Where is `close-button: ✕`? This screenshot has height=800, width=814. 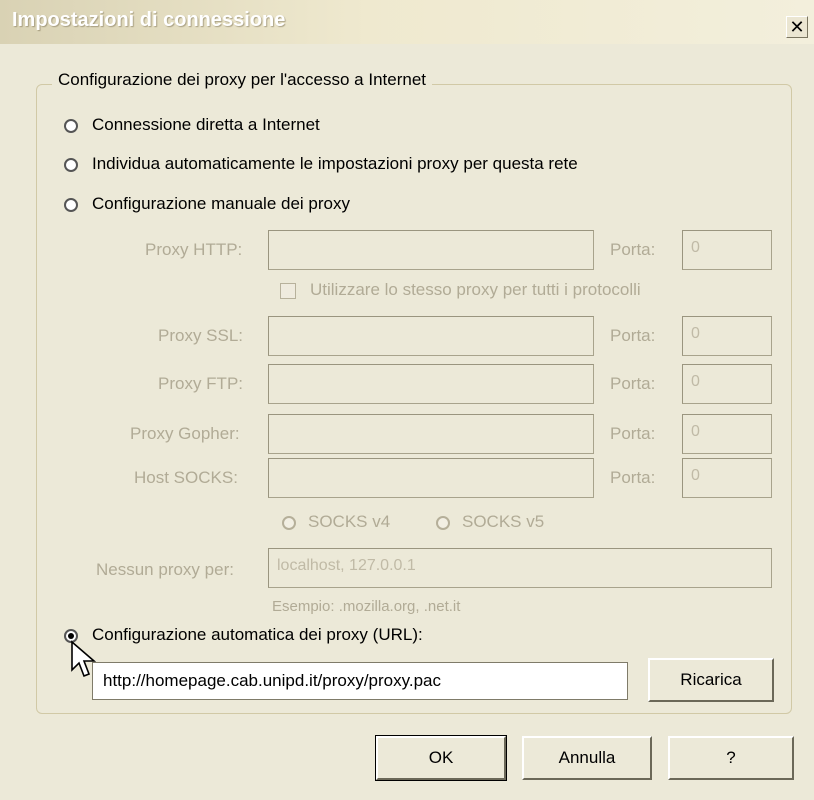
close-button: ✕ is located at coordinates (797, 27).